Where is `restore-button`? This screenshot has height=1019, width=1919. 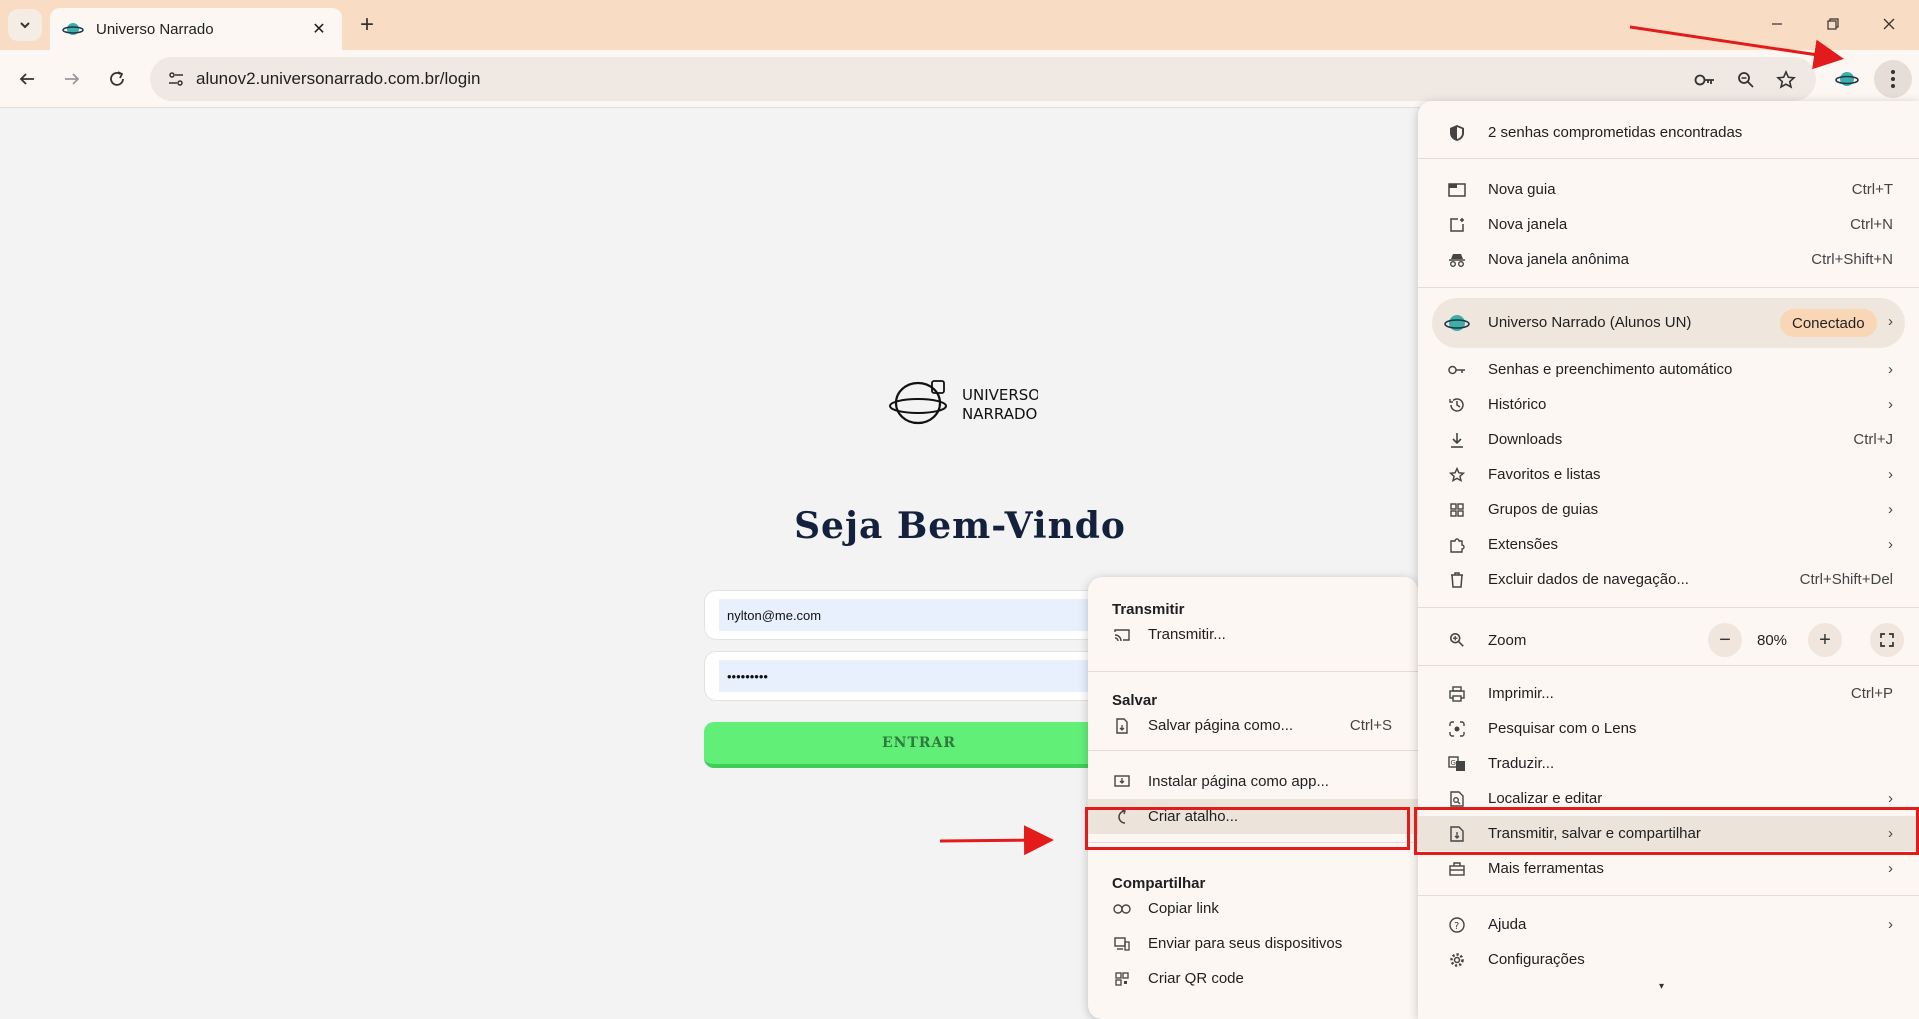 restore-button is located at coordinates (1833, 24).